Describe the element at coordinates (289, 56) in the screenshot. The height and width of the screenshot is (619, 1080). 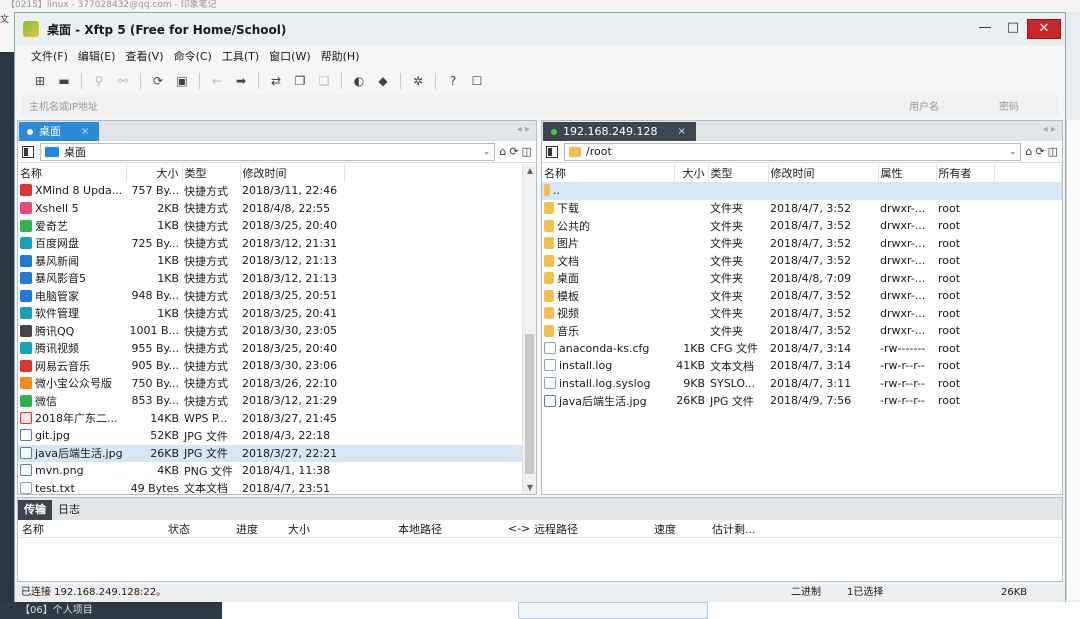
I see `menu-window: 窗口(W)` at that location.